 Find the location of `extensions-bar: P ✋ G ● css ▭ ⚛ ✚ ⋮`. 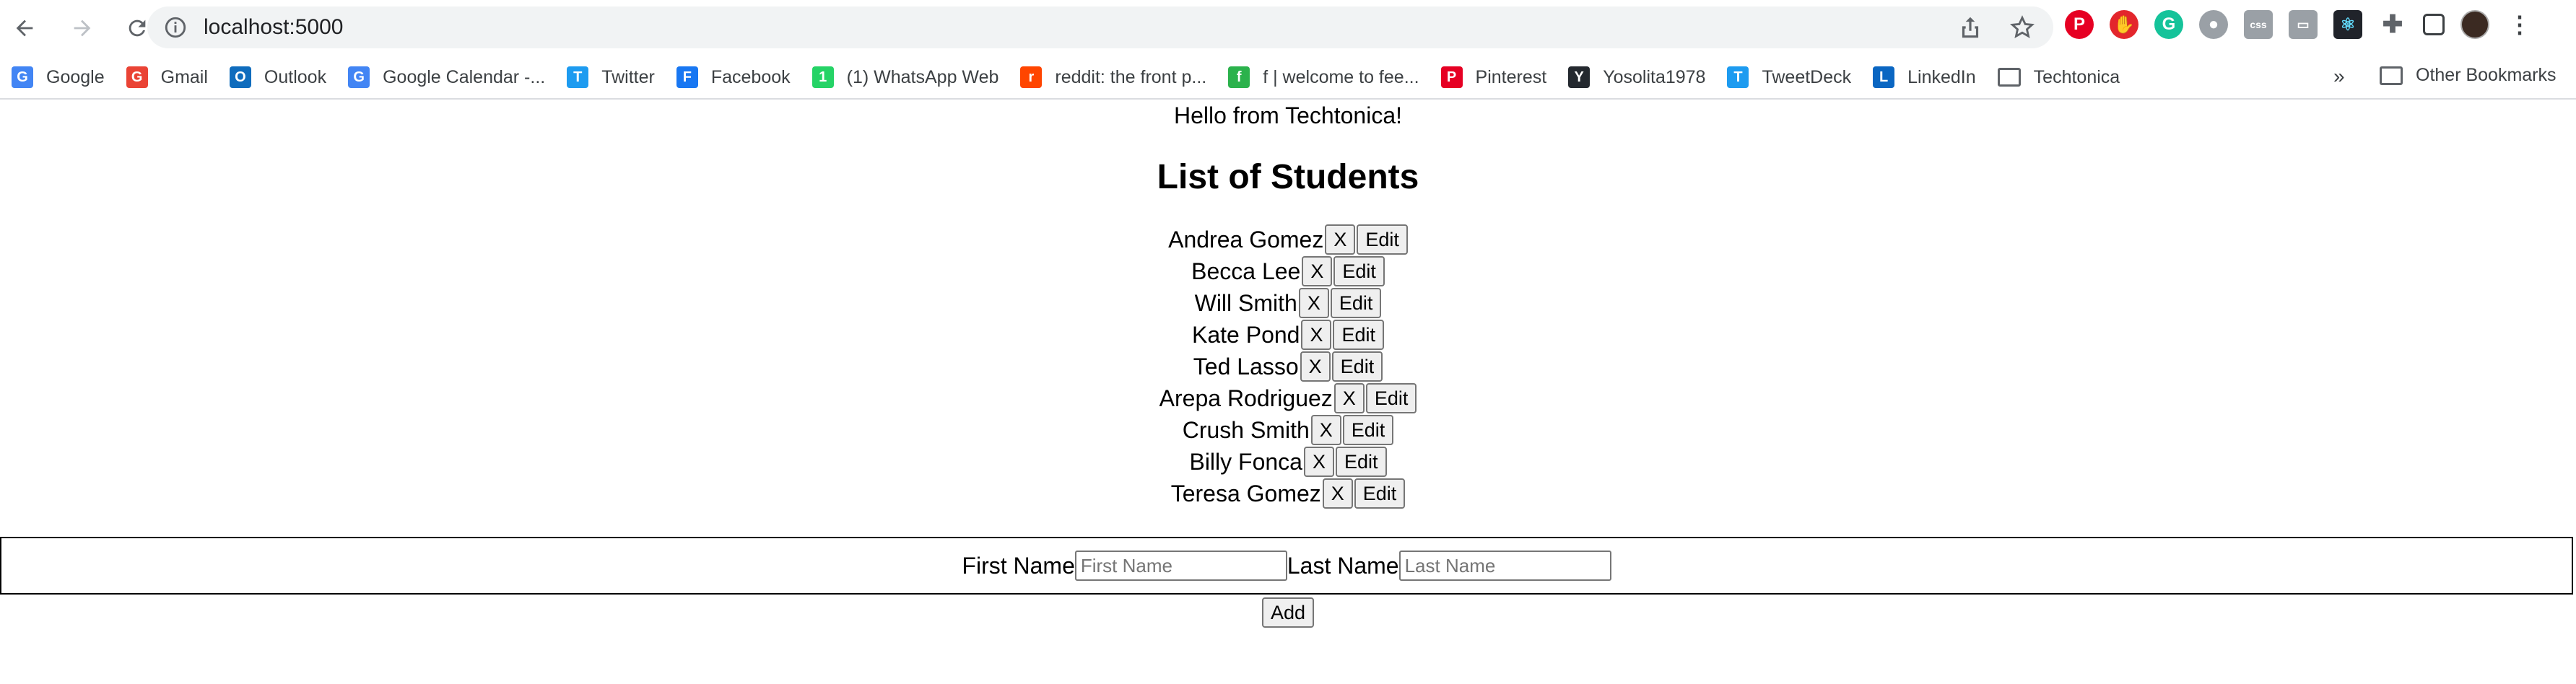

extensions-bar: P ✋ G ● css ▭ ⚛ ✚ ⋮ is located at coordinates (2299, 24).